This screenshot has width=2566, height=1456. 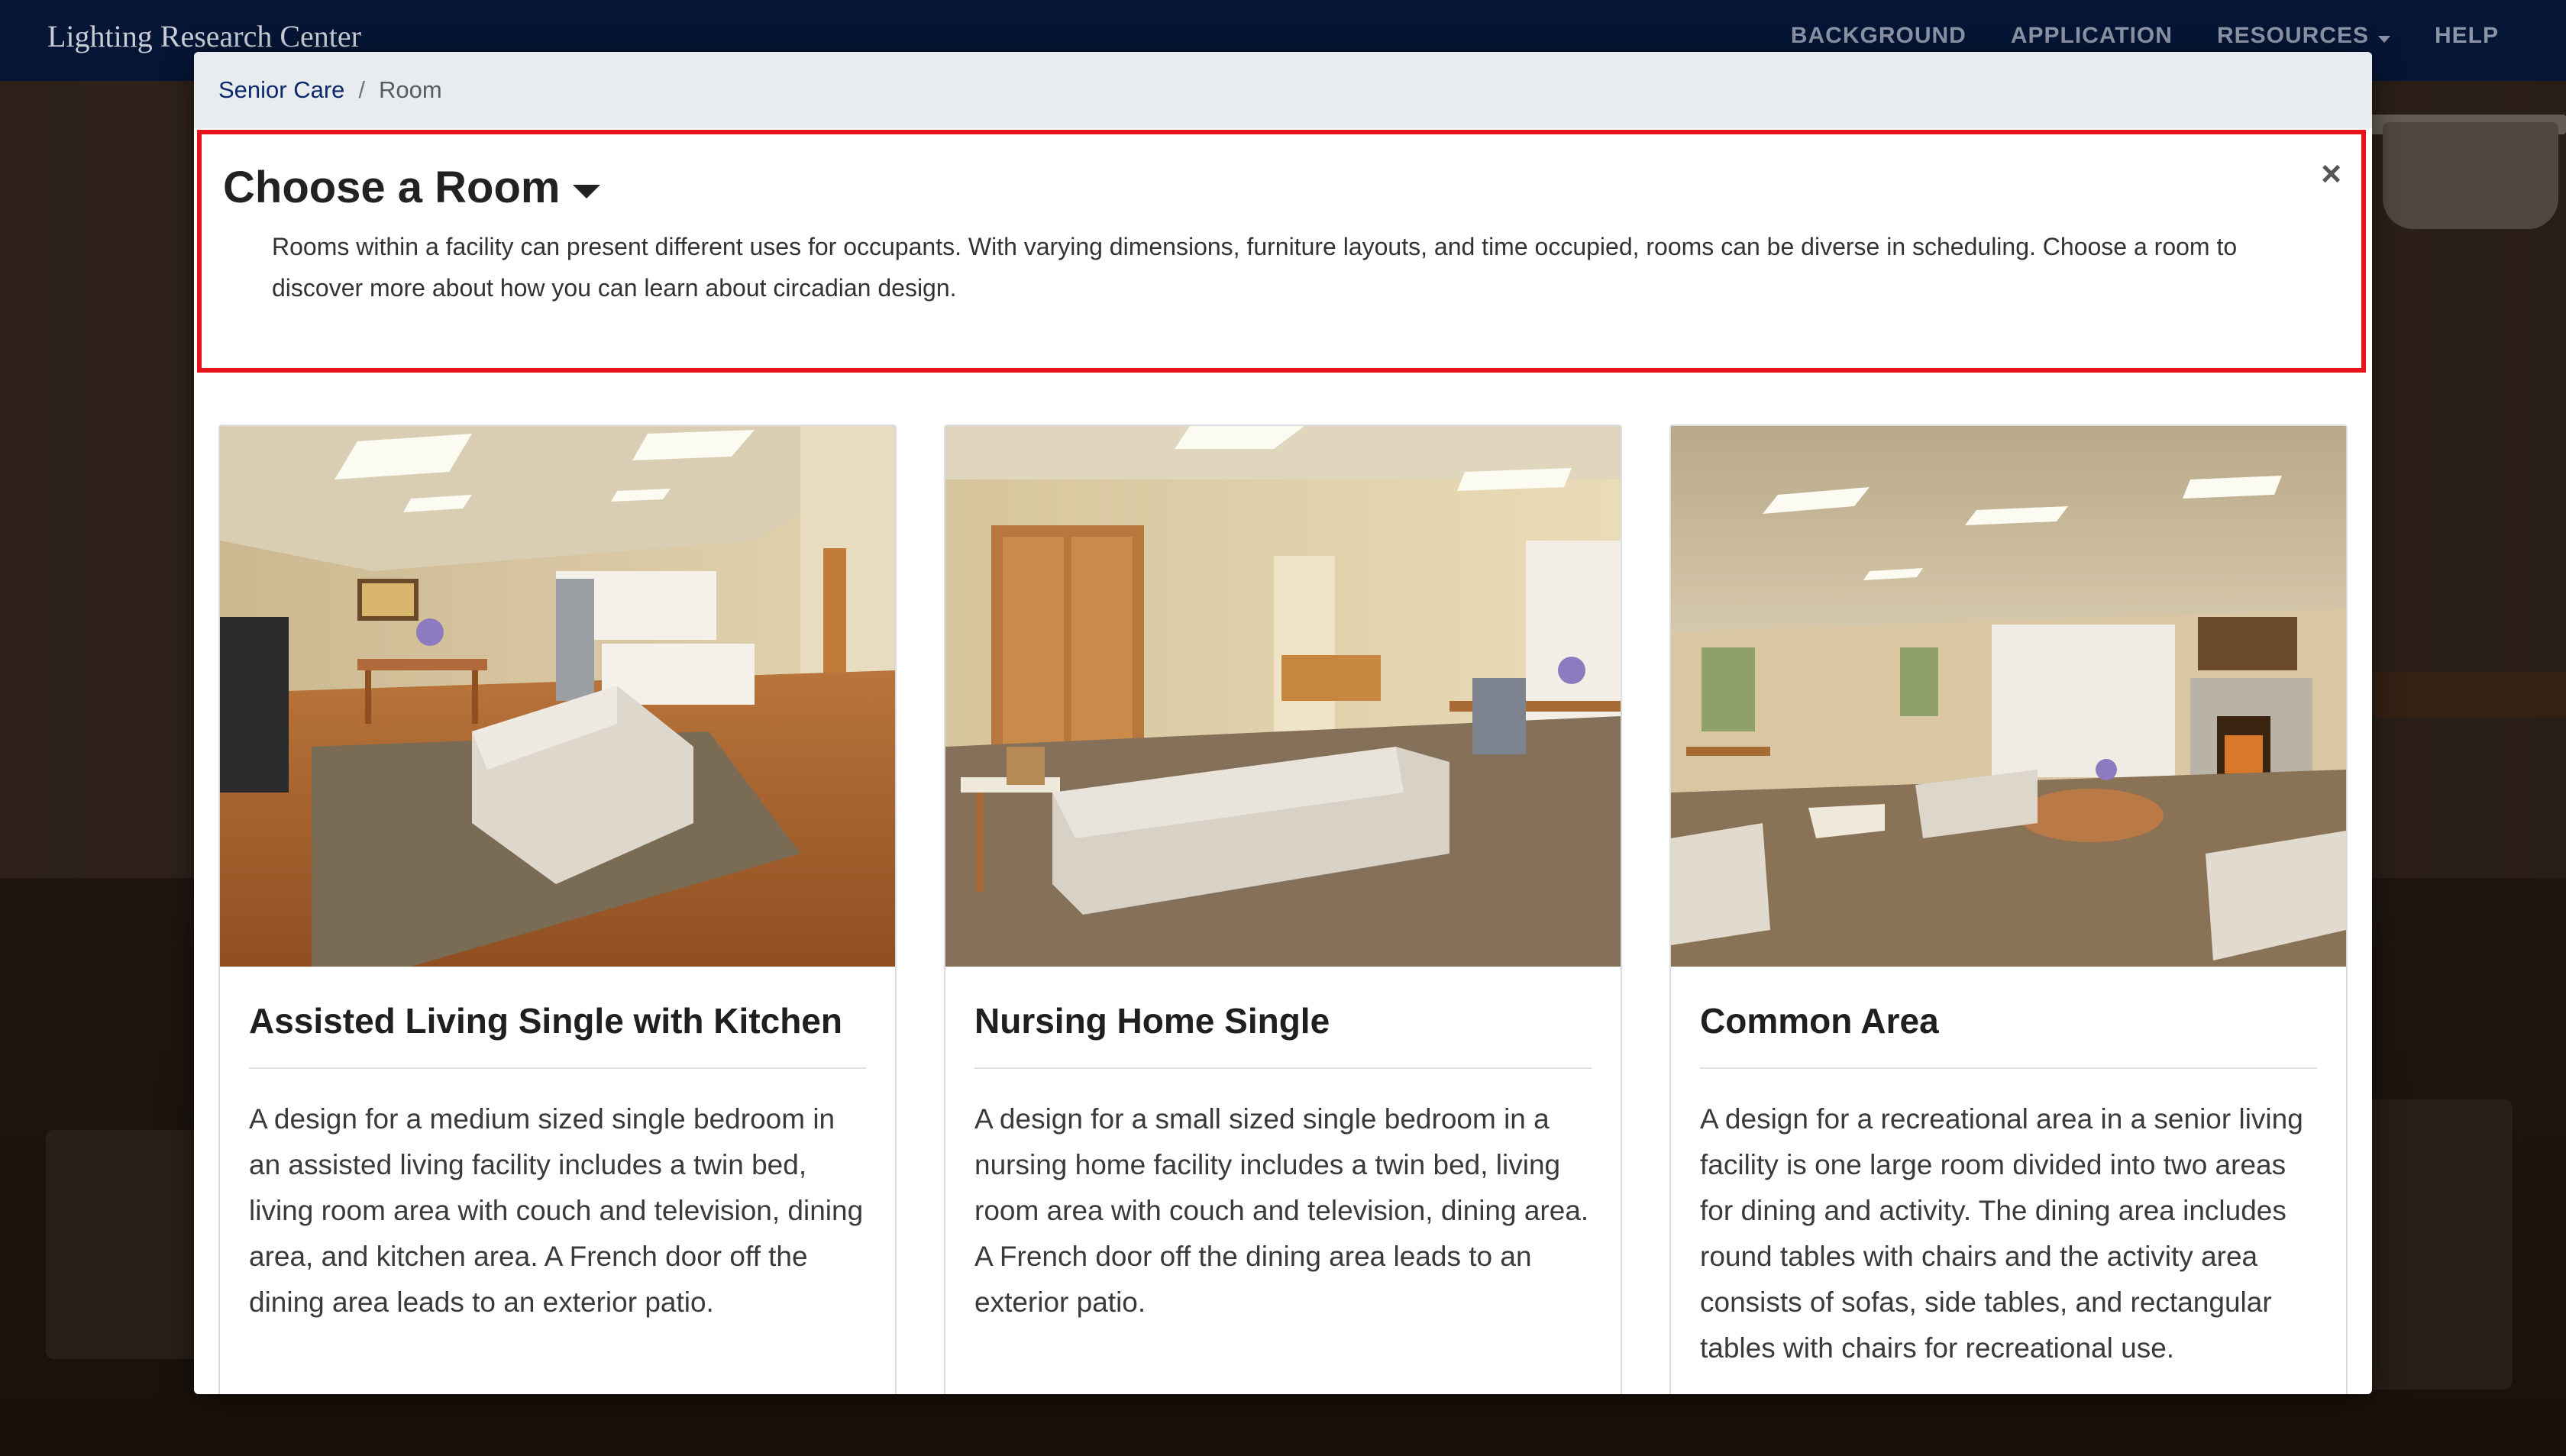 I want to click on room-image-assisted-living, so click(x=557, y=696).